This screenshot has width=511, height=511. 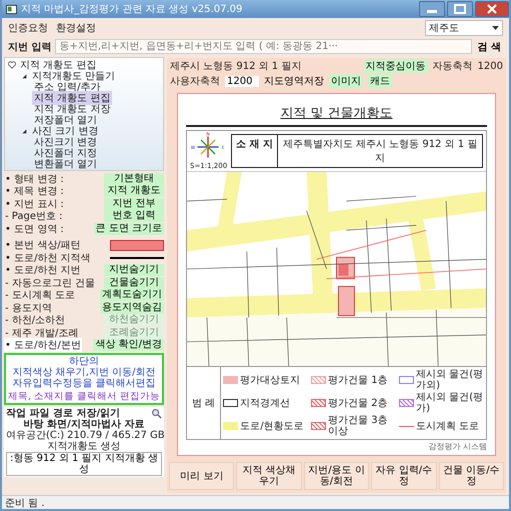 I want to click on setting-label: - Page번호 :, so click(x=34, y=217).